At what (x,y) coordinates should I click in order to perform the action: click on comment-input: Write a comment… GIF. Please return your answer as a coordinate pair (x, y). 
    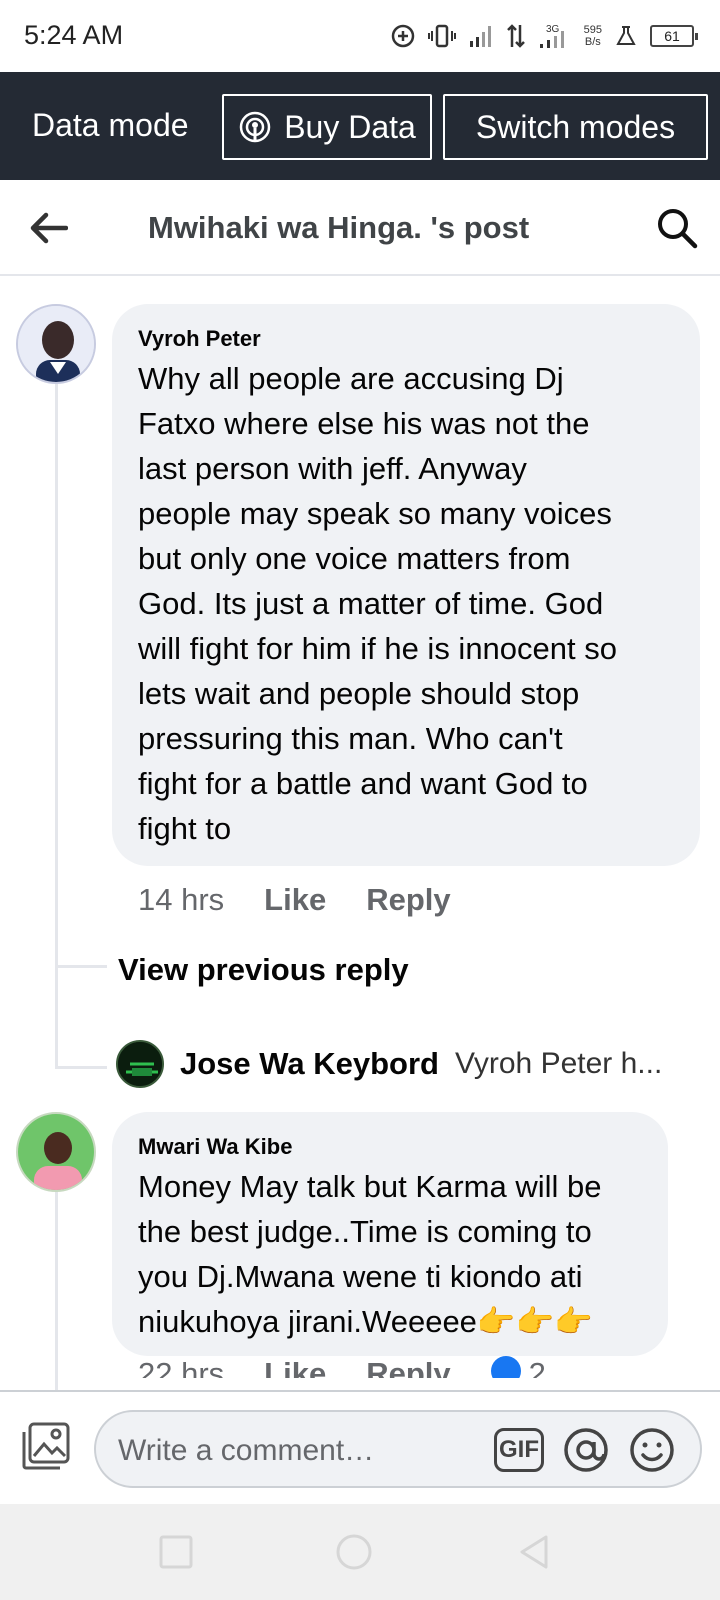
    Looking at the image, I should click on (398, 1449).